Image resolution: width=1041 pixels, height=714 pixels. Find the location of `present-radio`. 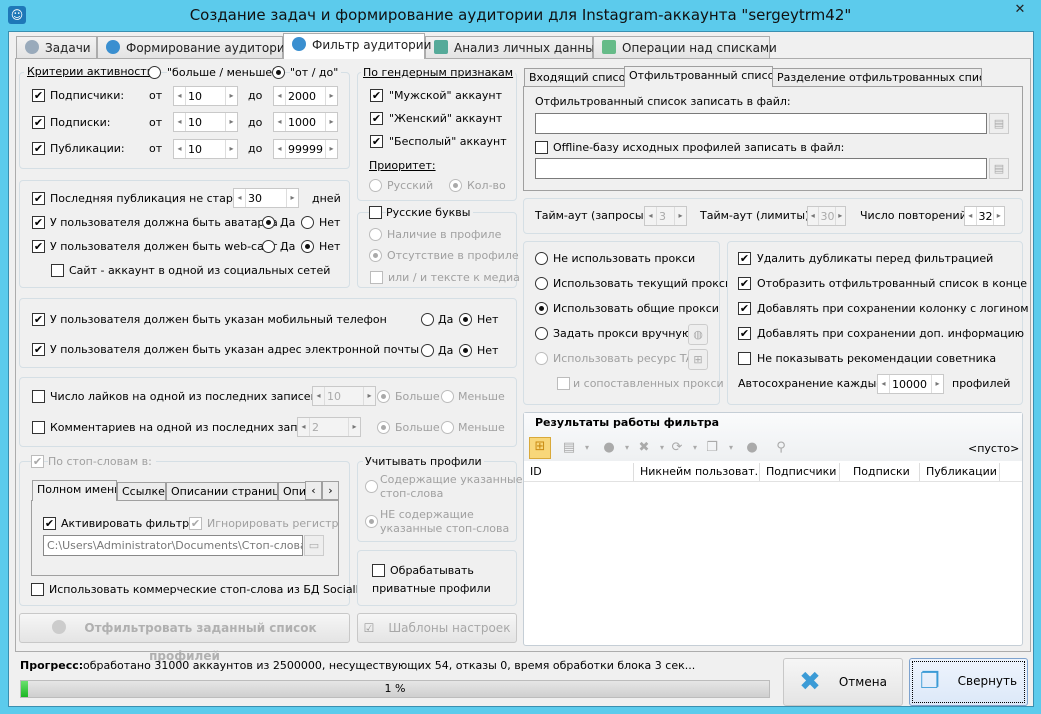

present-radio is located at coordinates (375, 234).